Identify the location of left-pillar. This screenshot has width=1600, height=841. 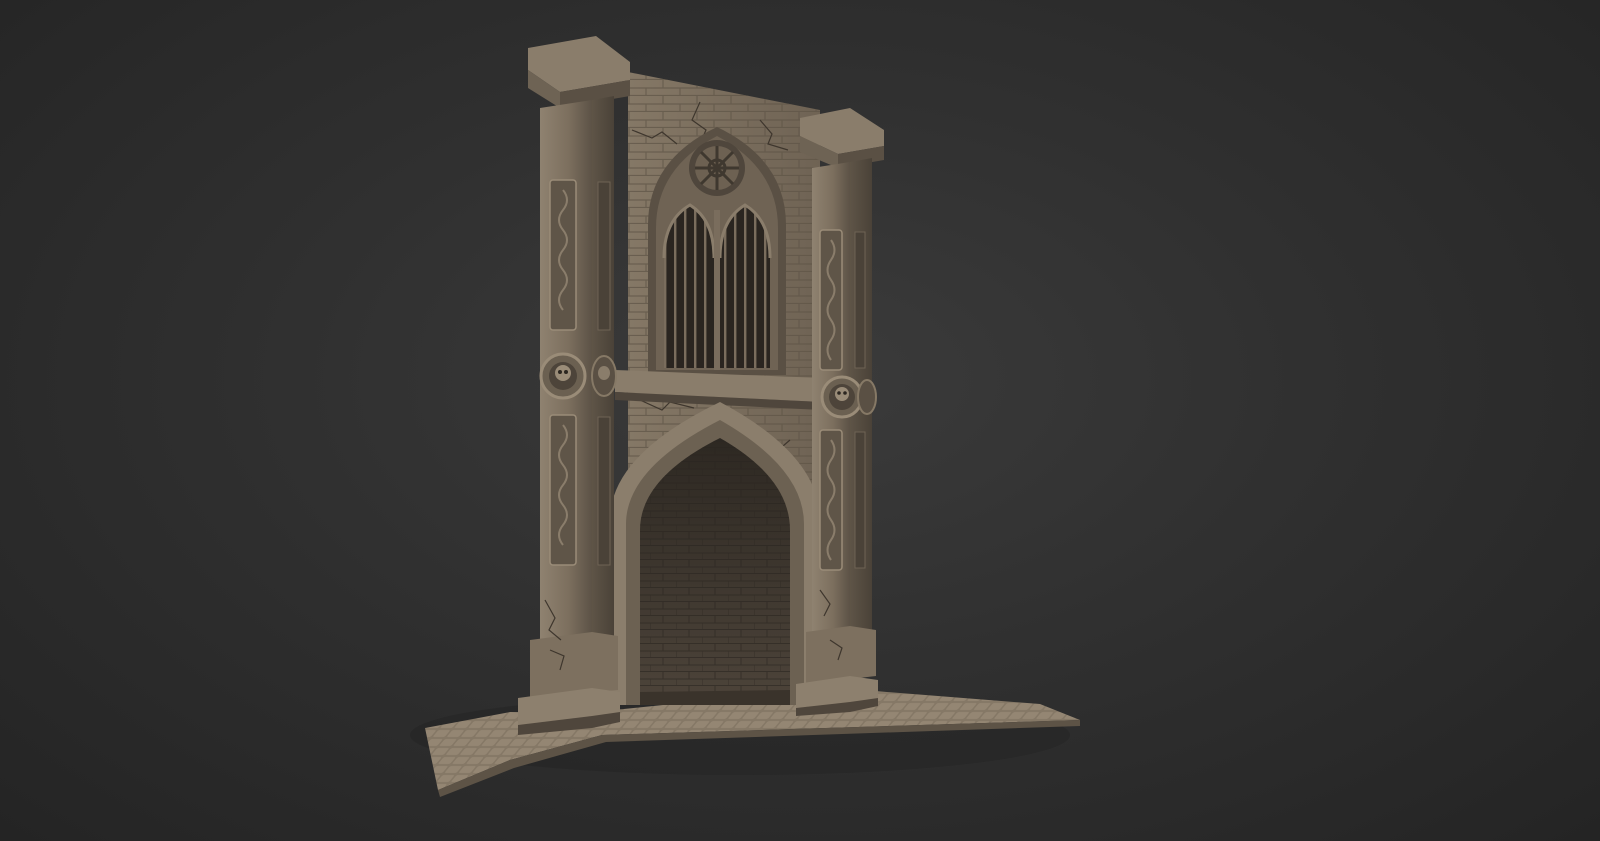
(574, 385).